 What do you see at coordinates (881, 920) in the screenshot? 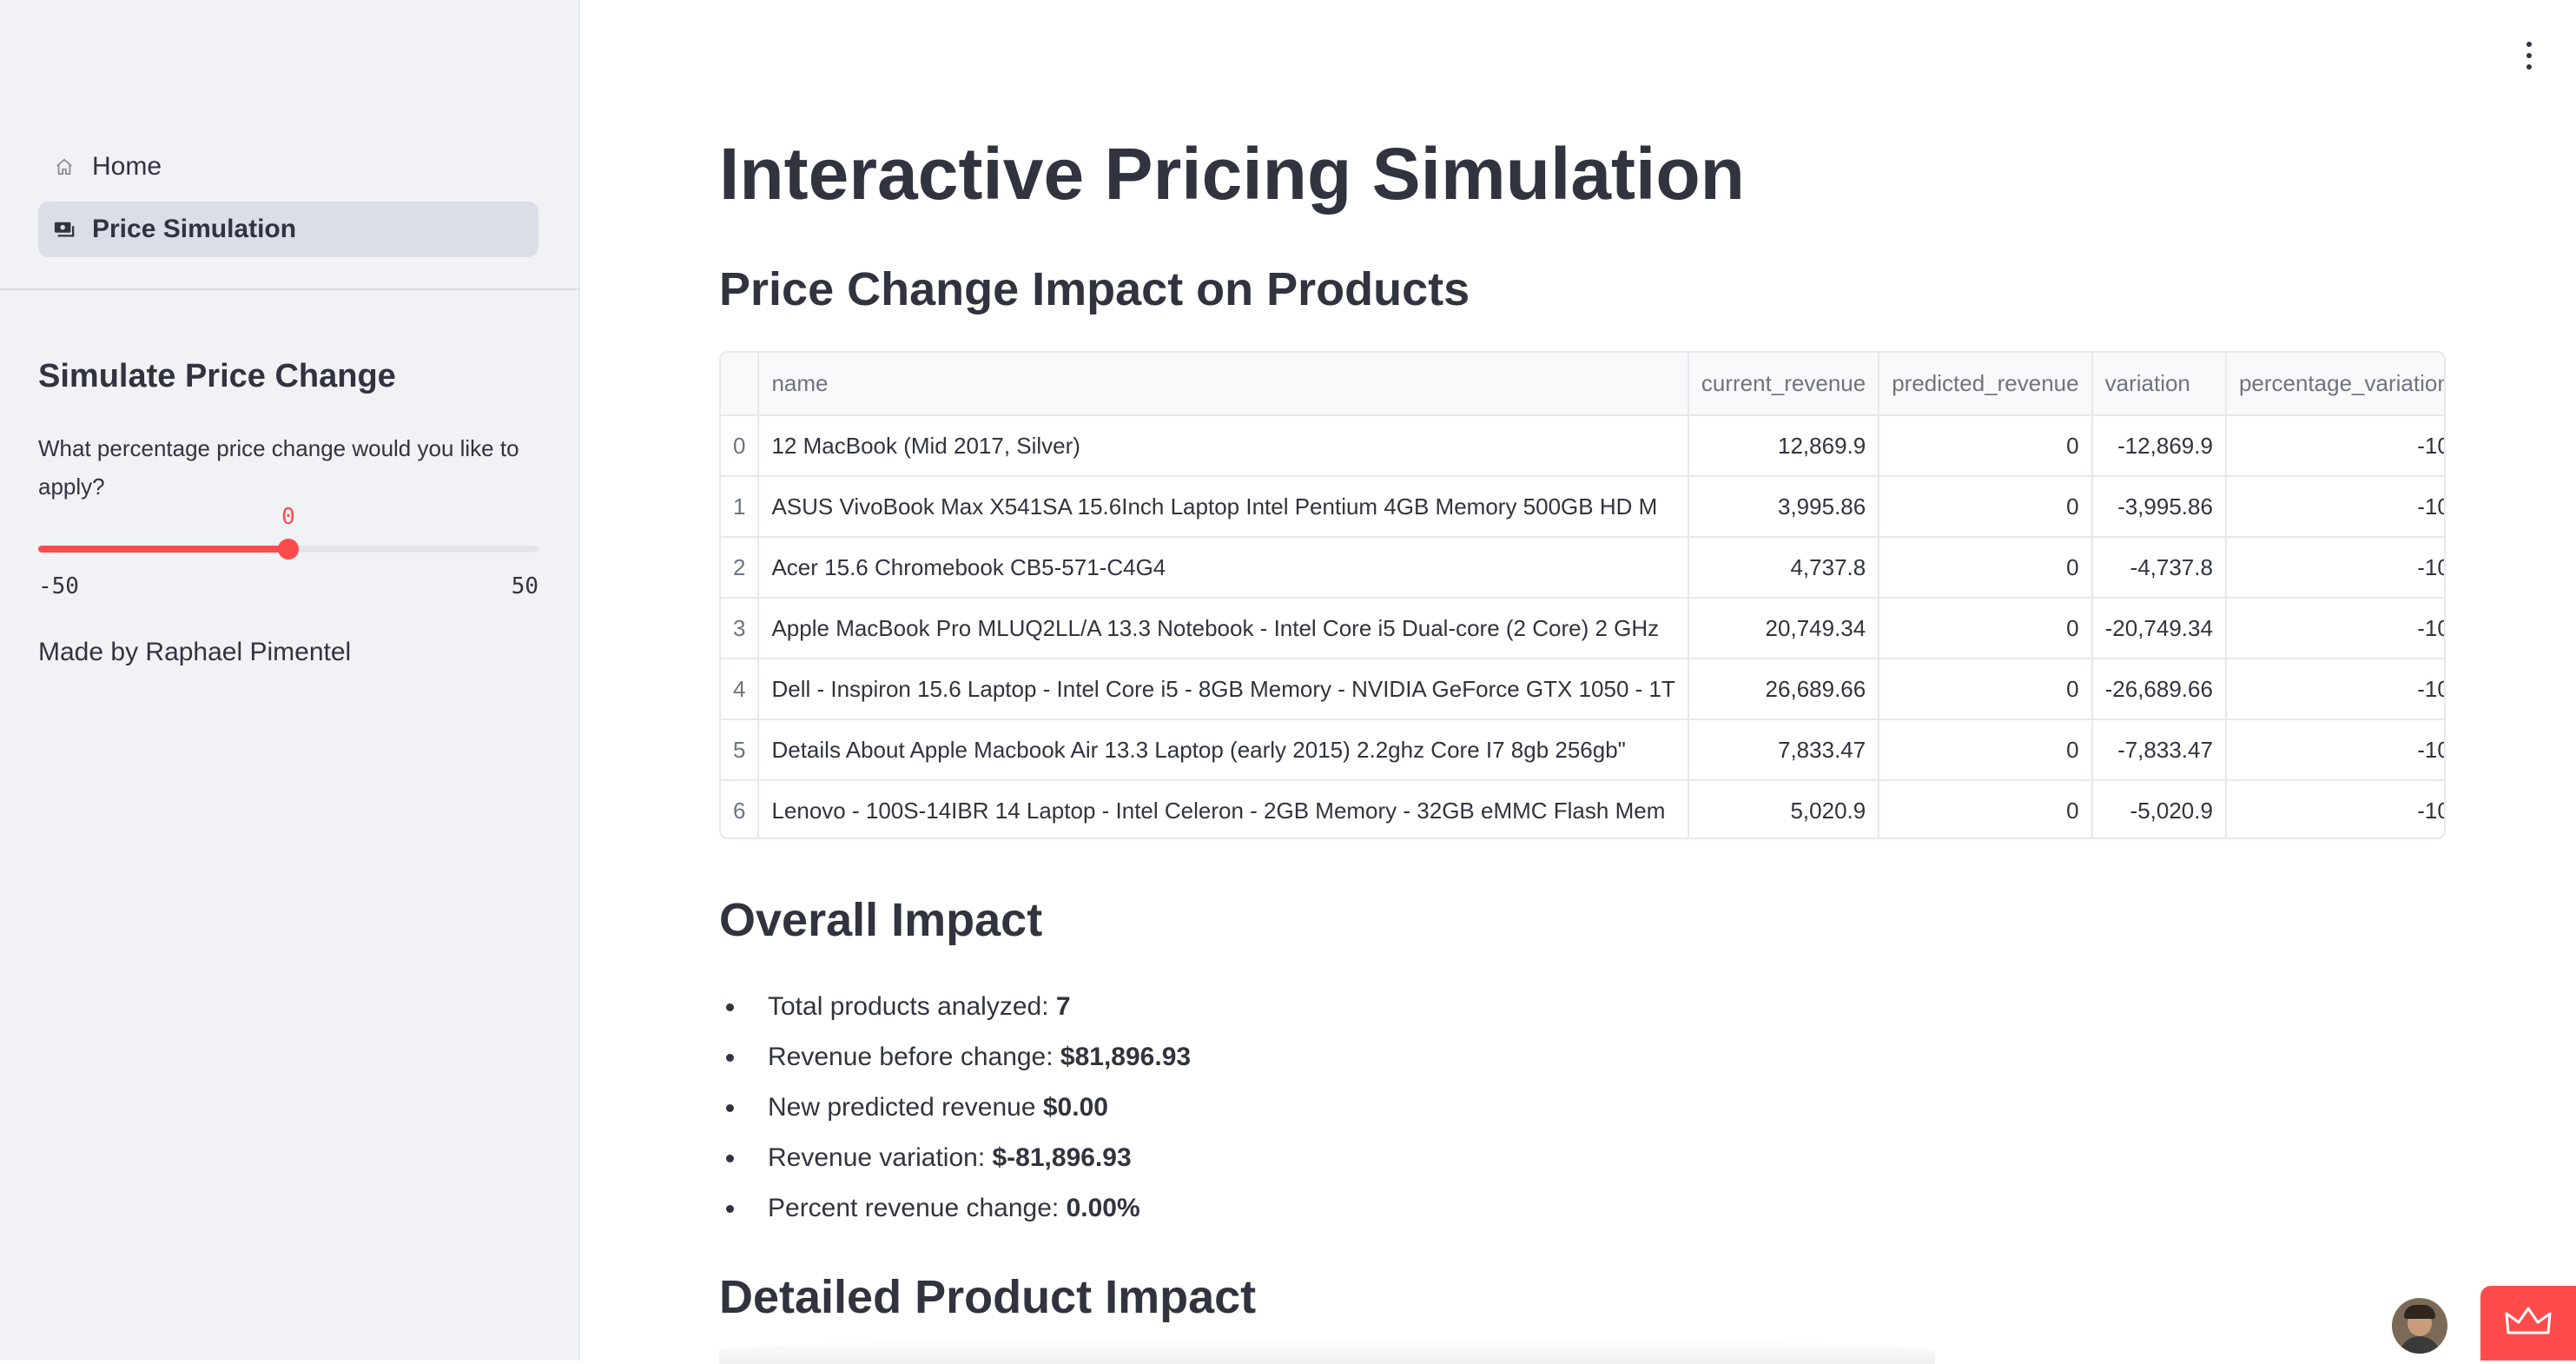
I see `overall-impact-heading: Overall Impact` at bounding box center [881, 920].